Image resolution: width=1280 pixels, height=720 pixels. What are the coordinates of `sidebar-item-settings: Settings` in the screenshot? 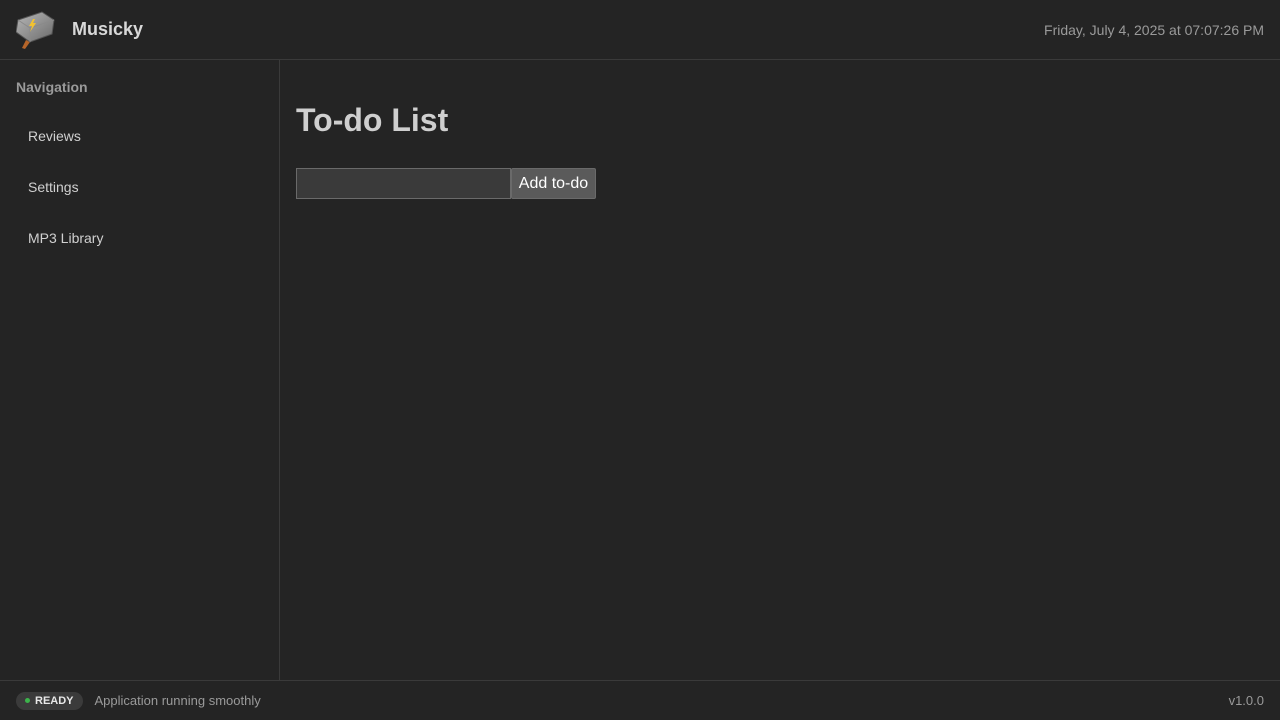 It's located at (140, 187).